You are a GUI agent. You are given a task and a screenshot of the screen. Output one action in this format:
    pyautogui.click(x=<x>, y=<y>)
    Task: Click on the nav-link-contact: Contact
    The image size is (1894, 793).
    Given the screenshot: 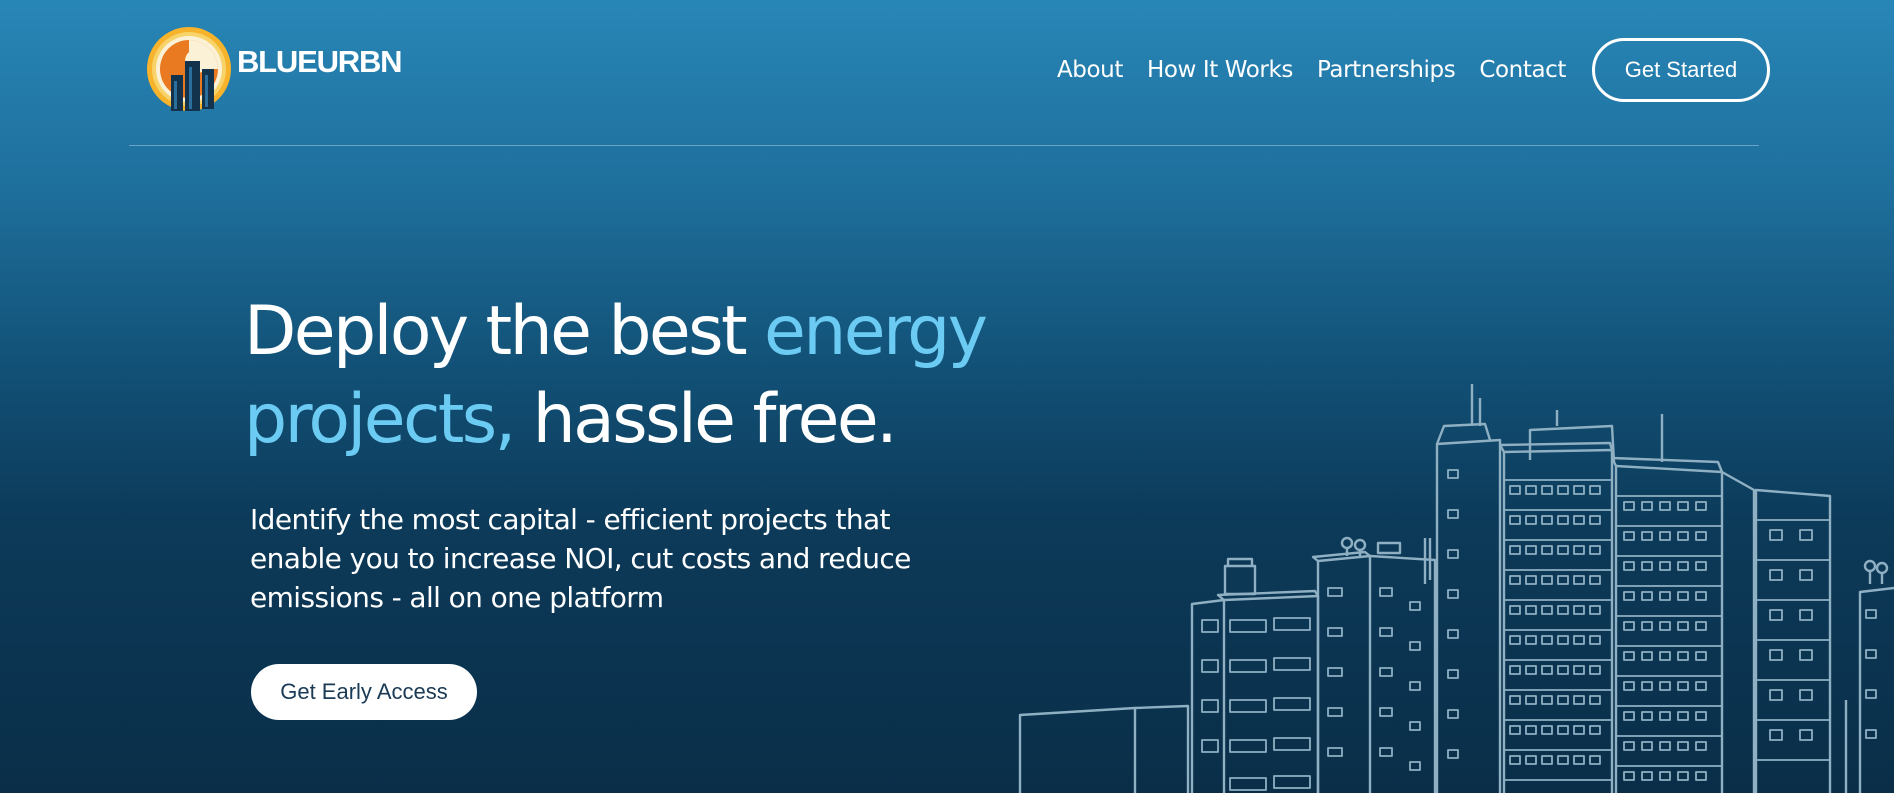 What is the action you would take?
    pyautogui.click(x=1522, y=70)
    